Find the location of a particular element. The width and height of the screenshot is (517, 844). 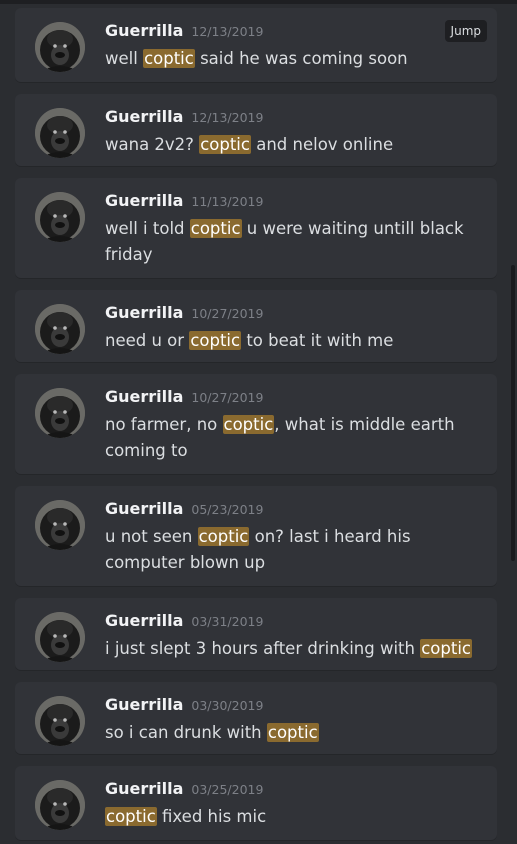

message-text: to beat it with me is located at coordinates (317, 340).